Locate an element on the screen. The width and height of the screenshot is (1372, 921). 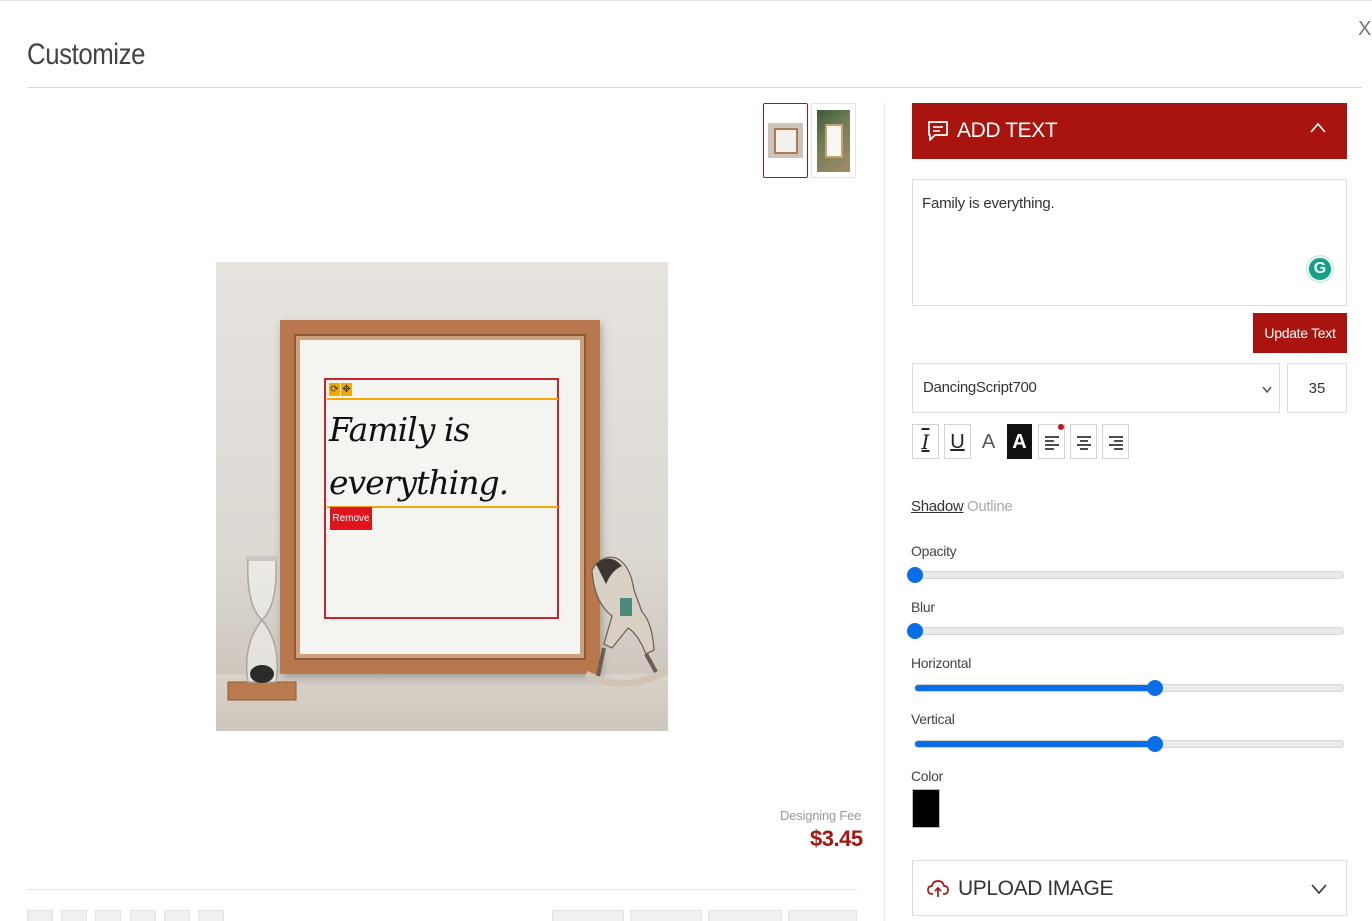
underline-button: U is located at coordinates (957, 441).